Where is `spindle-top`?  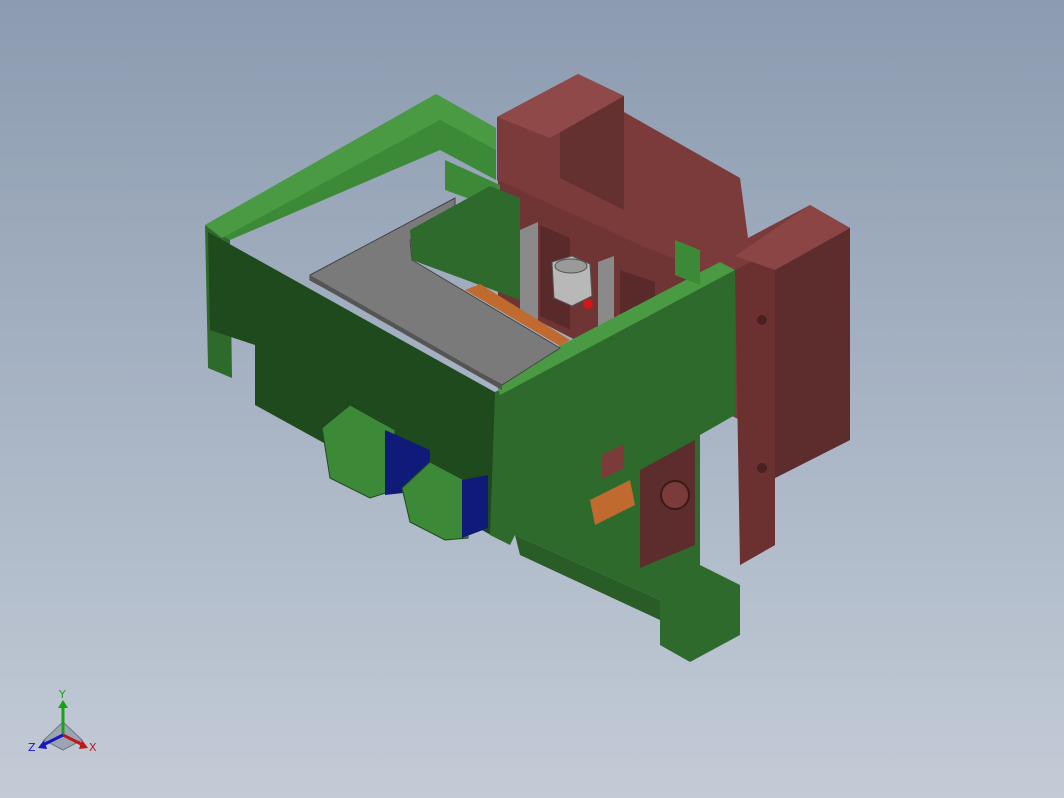 spindle-top is located at coordinates (571, 266).